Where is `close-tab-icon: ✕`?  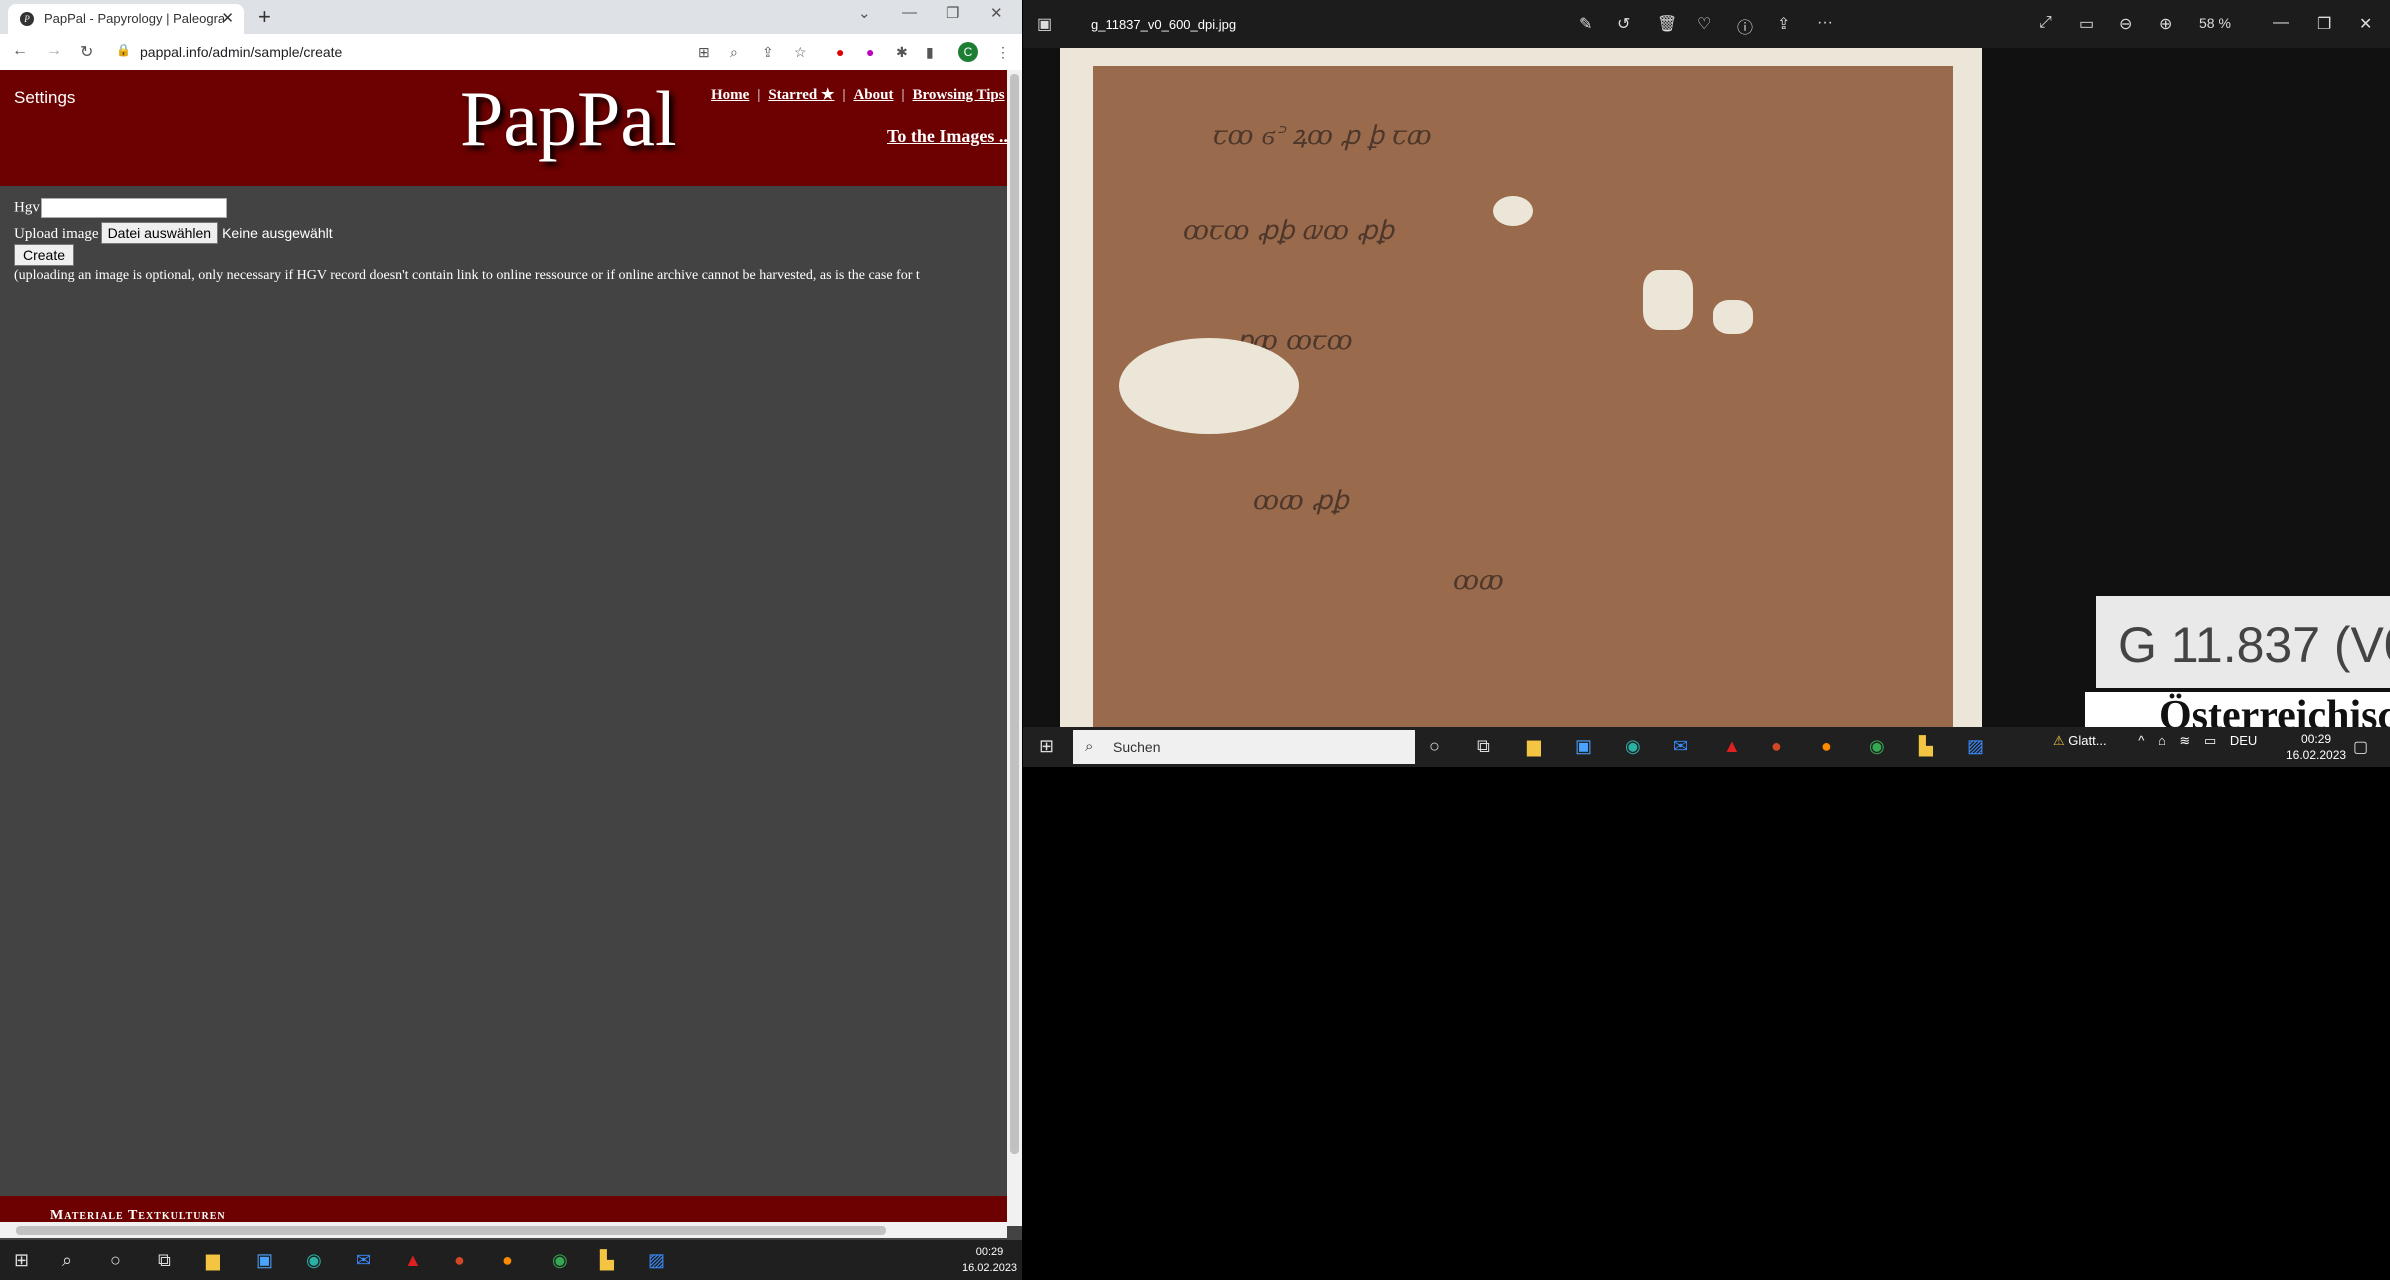
close-tab-icon: ✕ is located at coordinates (227, 18).